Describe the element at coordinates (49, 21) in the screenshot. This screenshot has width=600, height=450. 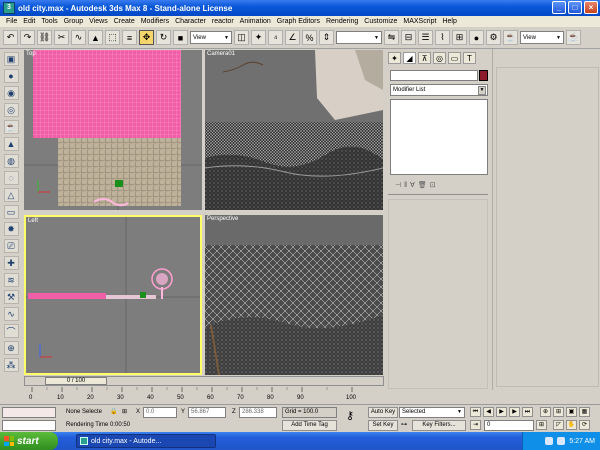
I see `menu-tools: Tools` at that location.